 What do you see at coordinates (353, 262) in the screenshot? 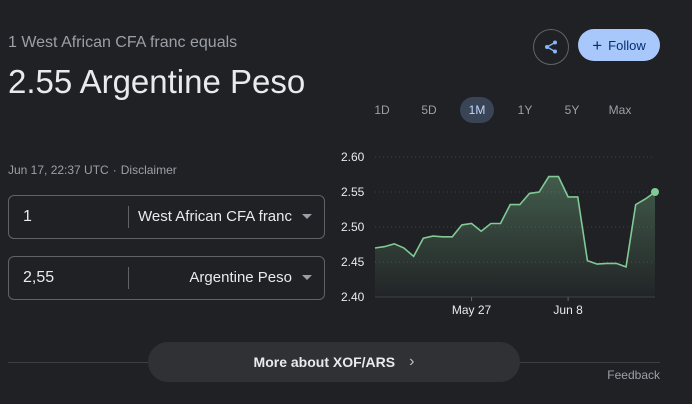
I see `y-tick-label: 2.45` at bounding box center [353, 262].